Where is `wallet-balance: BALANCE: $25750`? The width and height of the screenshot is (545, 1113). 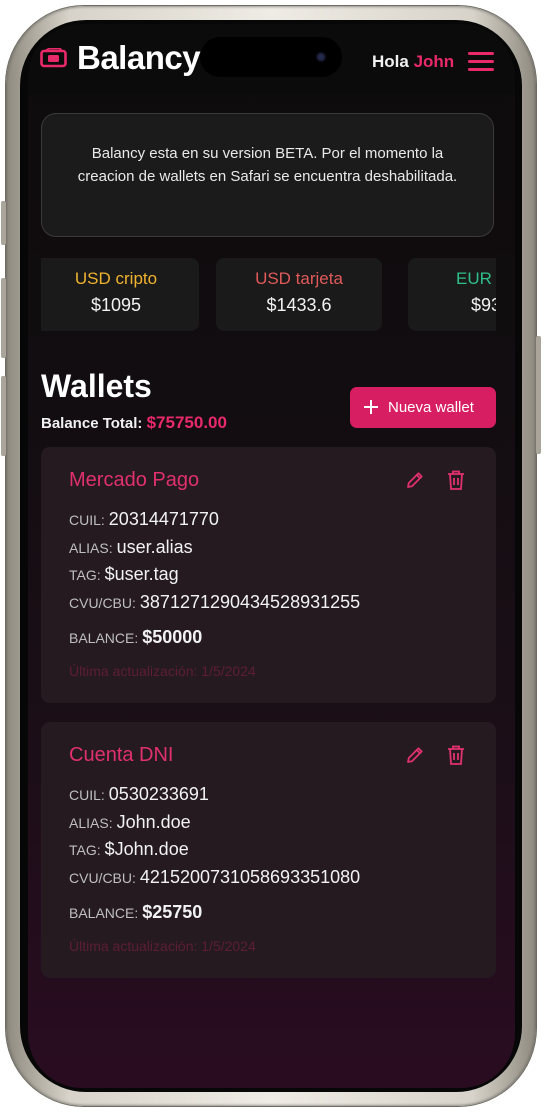
wallet-balance: BALANCE: $25750 is located at coordinates (135, 912).